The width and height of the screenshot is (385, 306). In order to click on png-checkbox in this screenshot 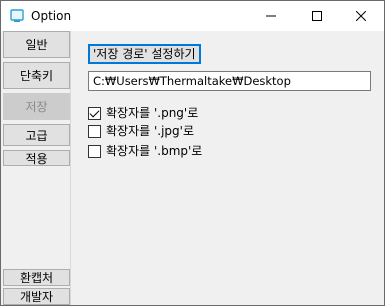, I will do `click(94, 113)`.